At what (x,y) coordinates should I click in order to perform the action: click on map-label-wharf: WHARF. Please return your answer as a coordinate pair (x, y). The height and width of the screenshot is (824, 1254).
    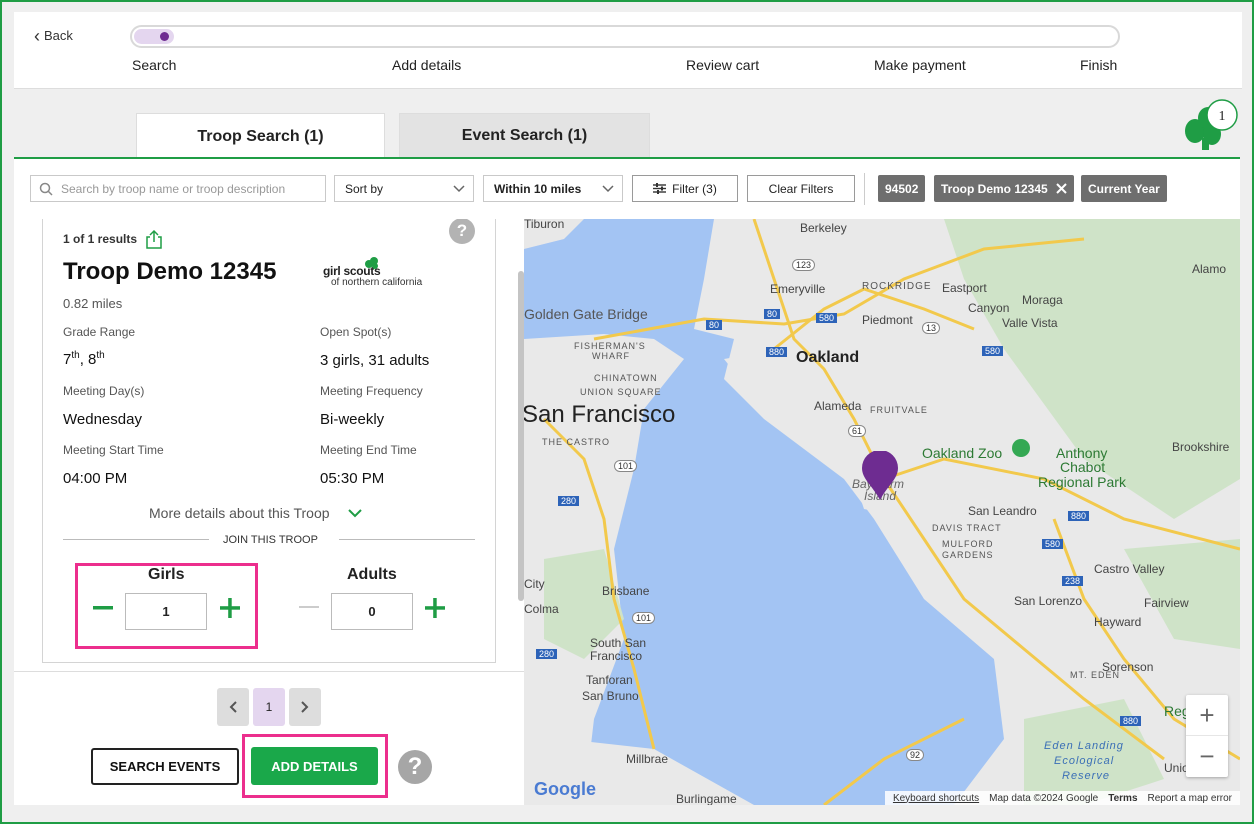
    Looking at the image, I should click on (611, 356).